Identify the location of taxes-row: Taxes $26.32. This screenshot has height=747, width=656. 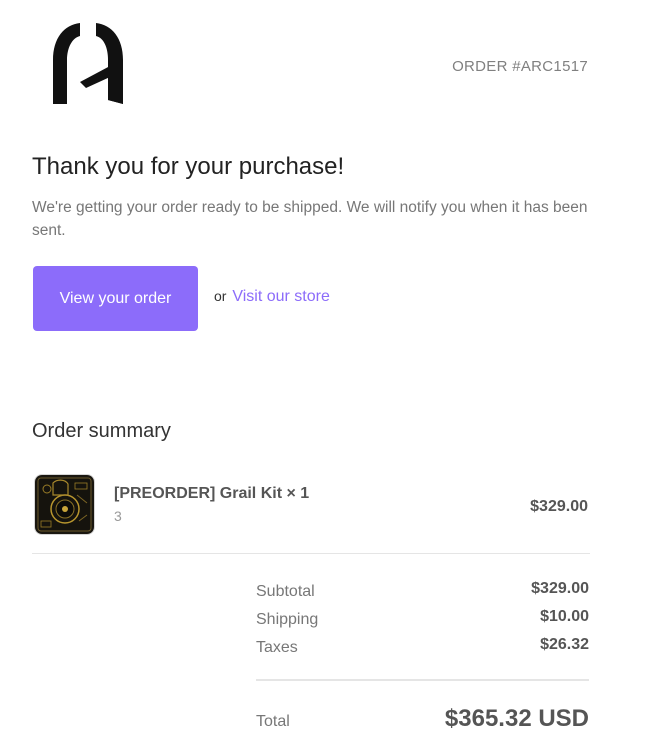
(422, 646).